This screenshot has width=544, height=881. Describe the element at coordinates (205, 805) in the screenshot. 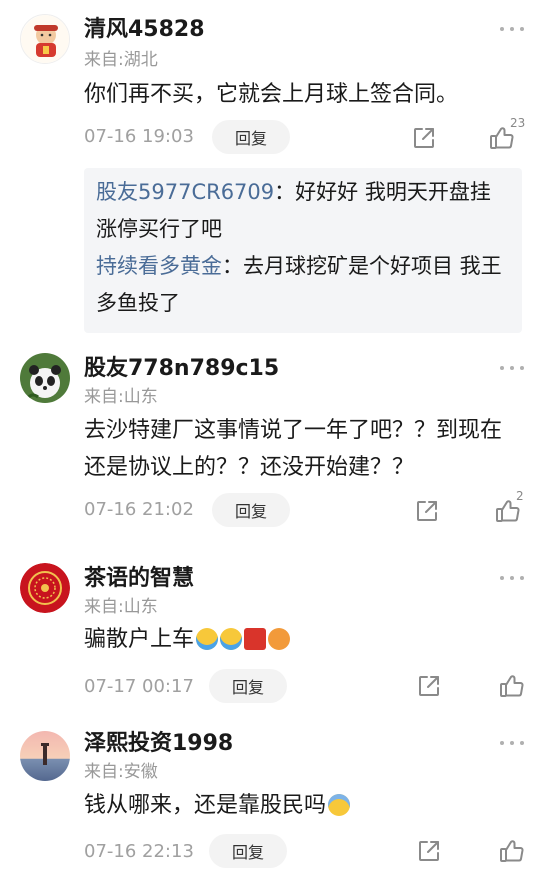

I see `comment-text: 钱从哪来，还是靠股民吗` at that location.